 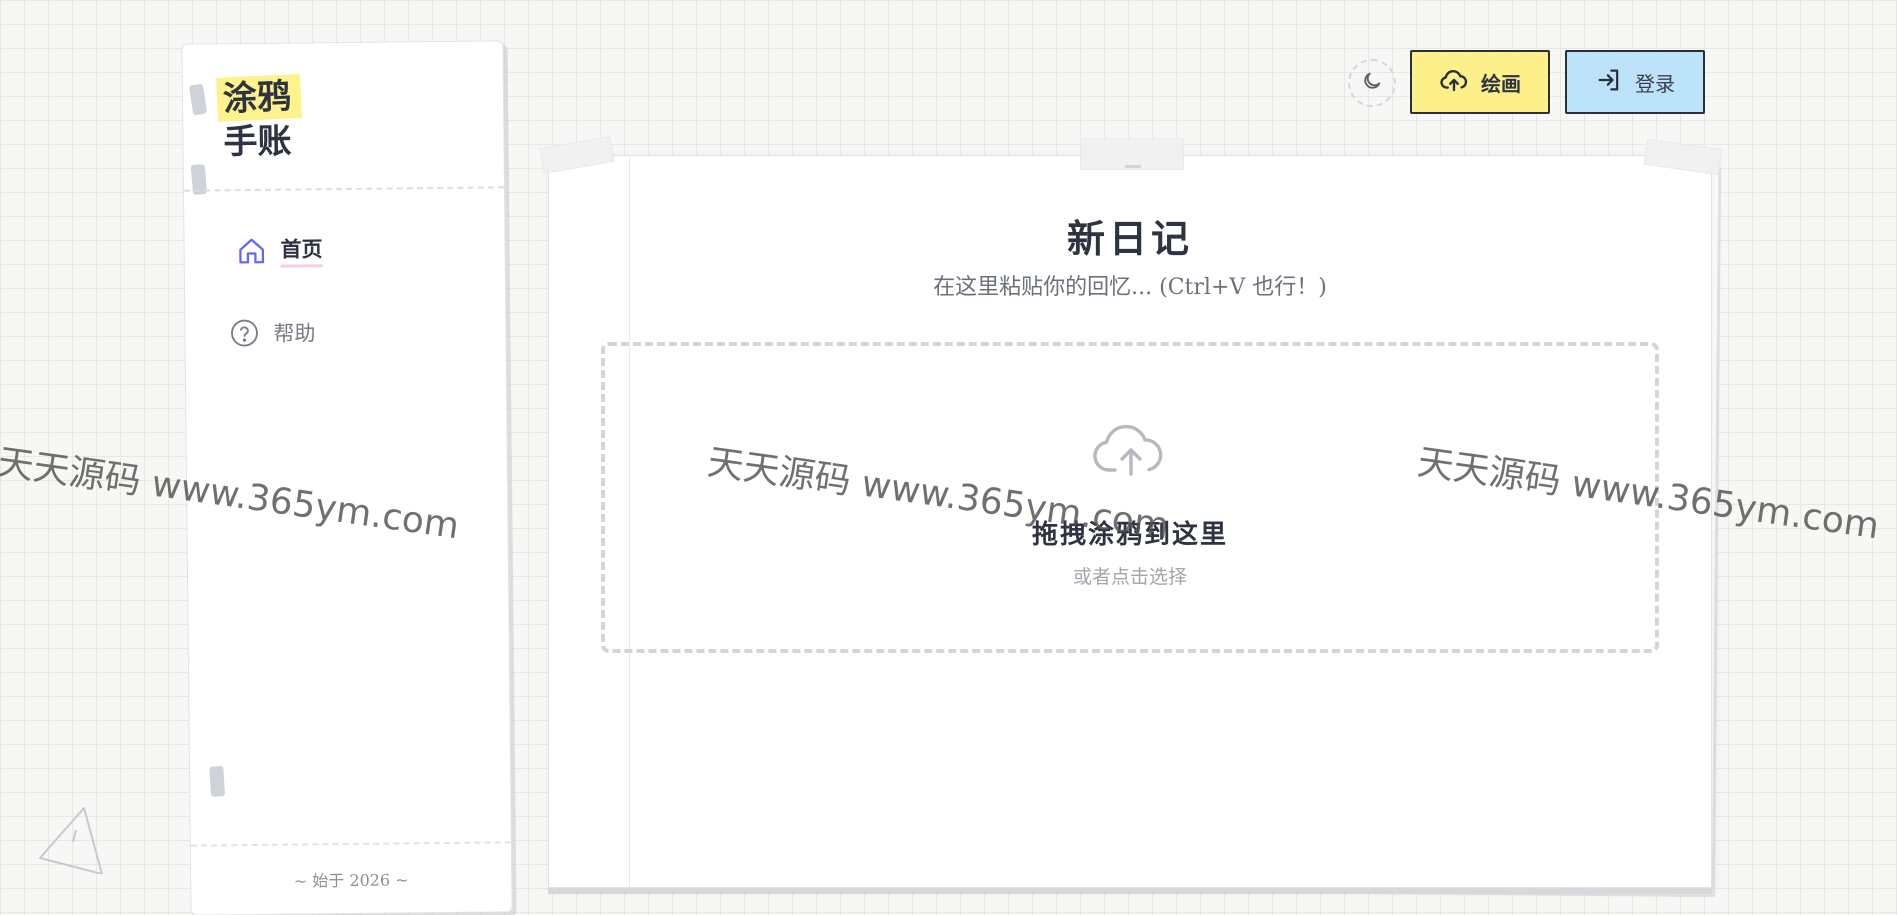 I want to click on login-button-label: 登录, so click(x=1655, y=83).